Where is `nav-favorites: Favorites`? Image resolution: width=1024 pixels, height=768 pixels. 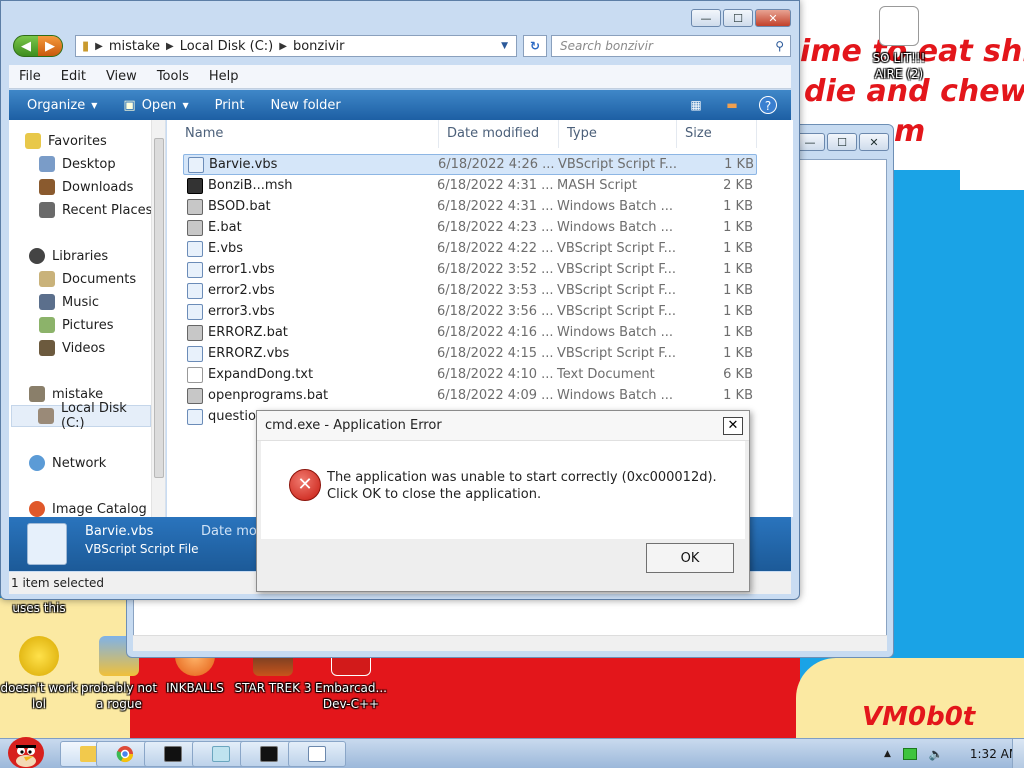
nav-favorites: Favorites is located at coordinates (95, 141).